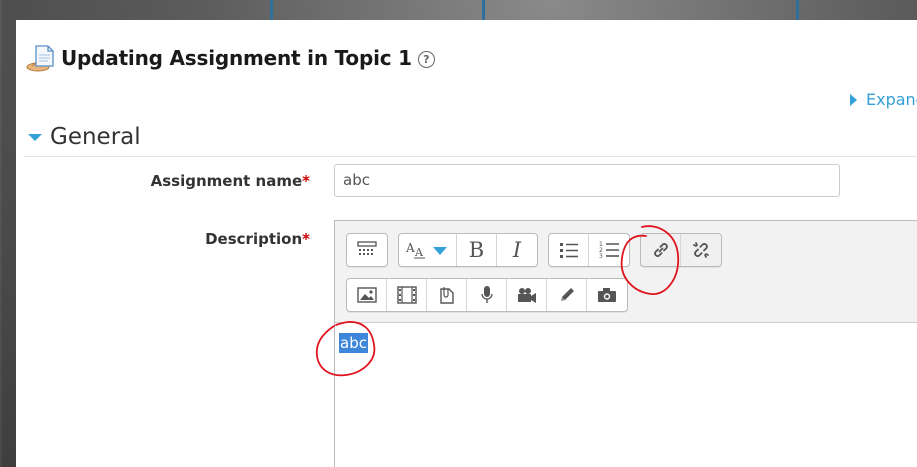  Describe the element at coordinates (447, 295) in the screenshot. I see `manage-files-icon` at that location.